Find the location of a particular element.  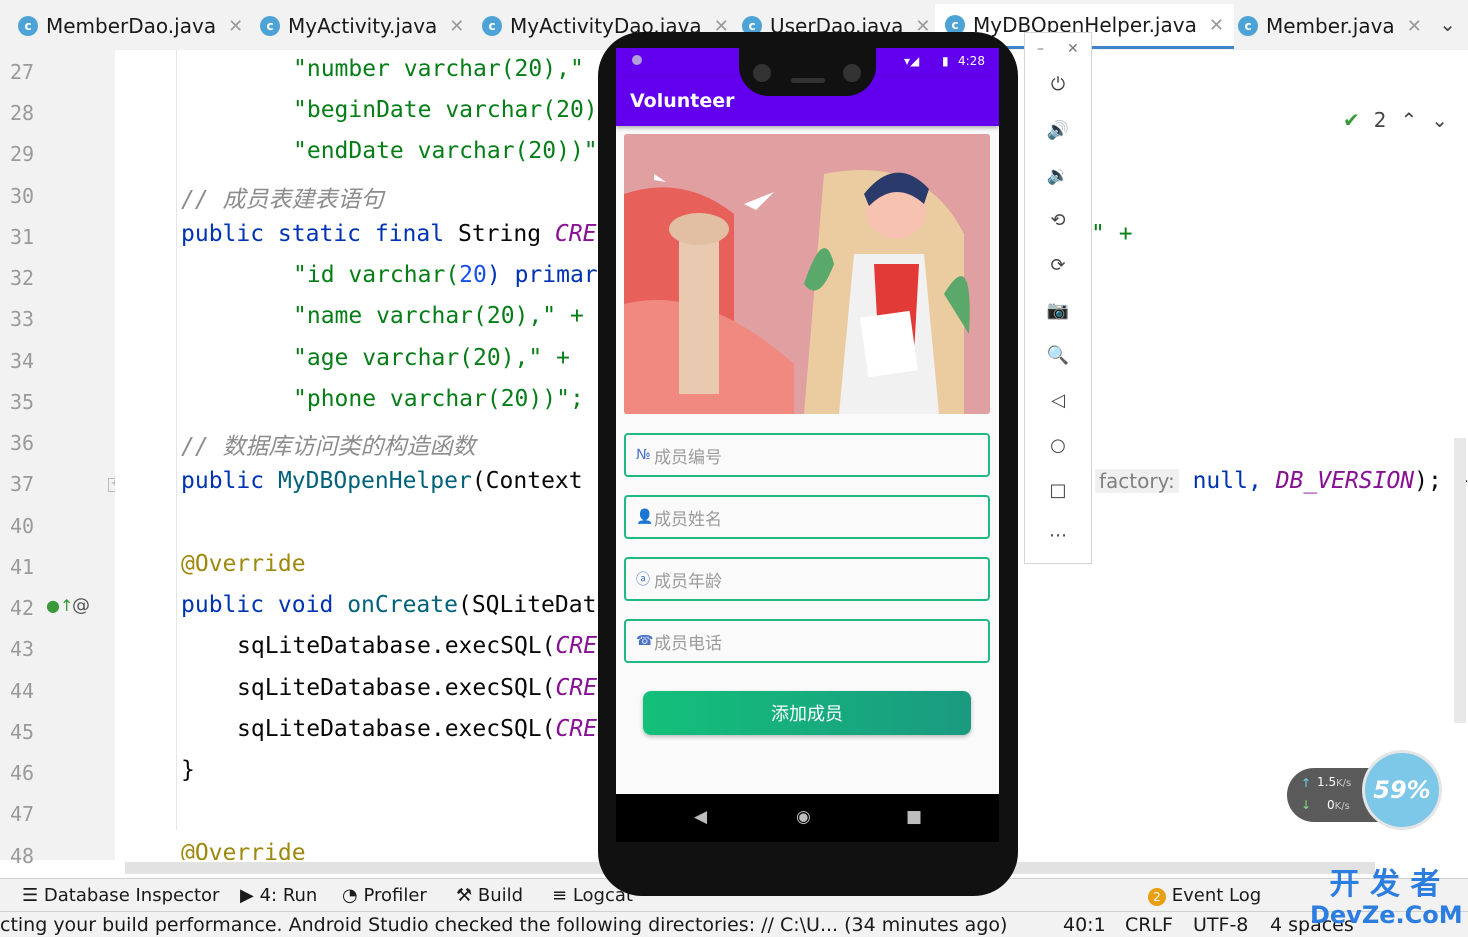

caret-position: 40:1 is located at coordinates (1084, 925).